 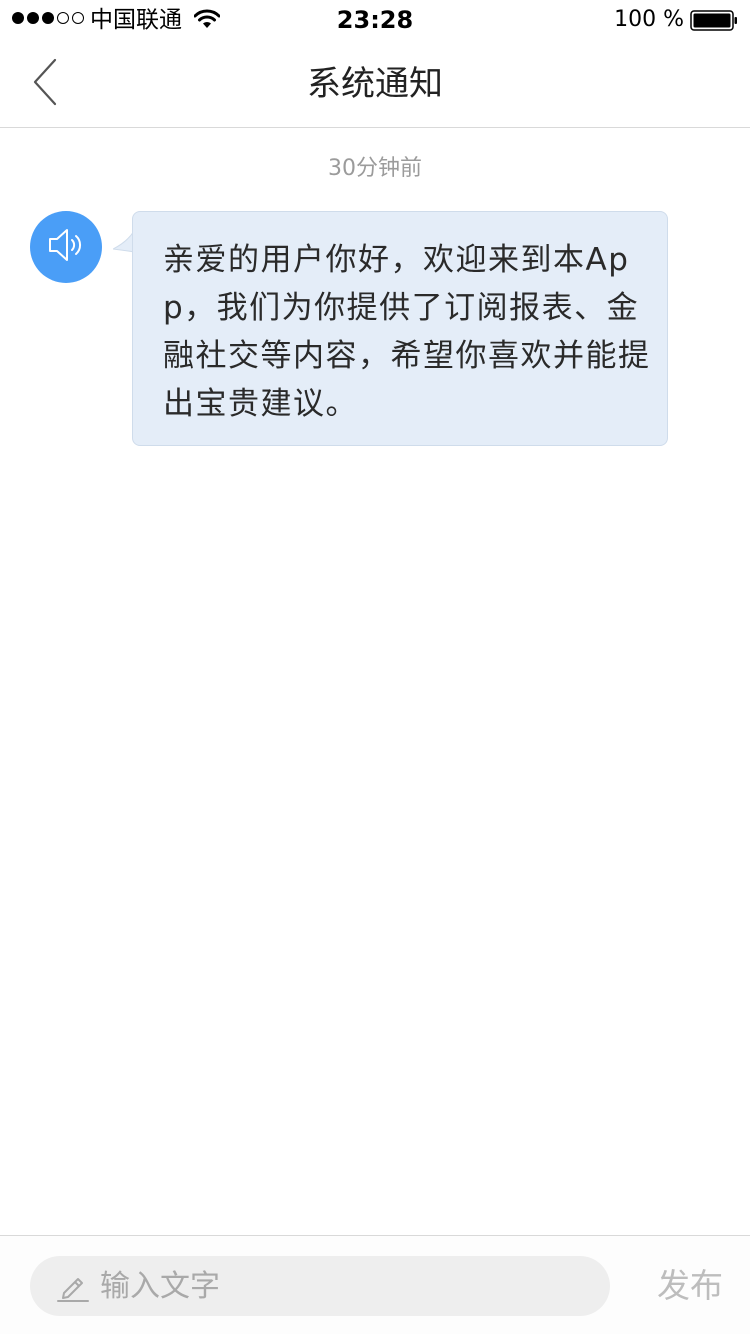 I want to click on message-input, so click(x=310, y=1286).